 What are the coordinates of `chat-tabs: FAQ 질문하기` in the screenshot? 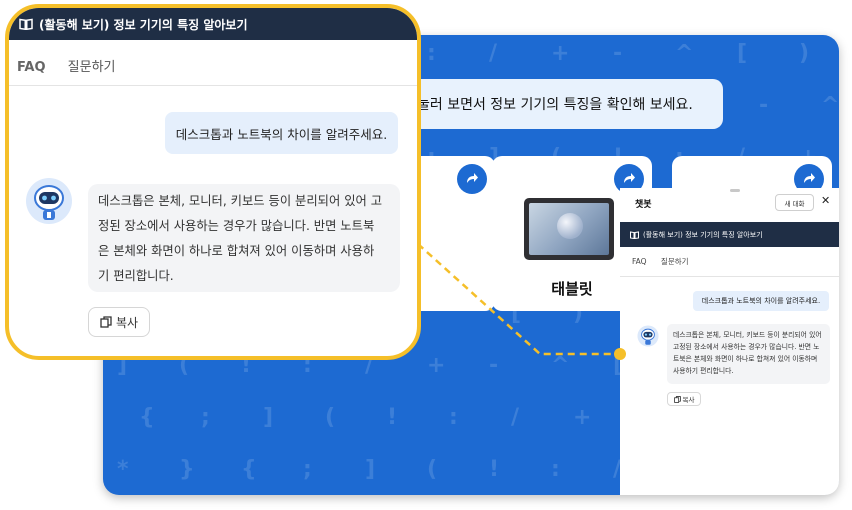 It's located at (66, 65).